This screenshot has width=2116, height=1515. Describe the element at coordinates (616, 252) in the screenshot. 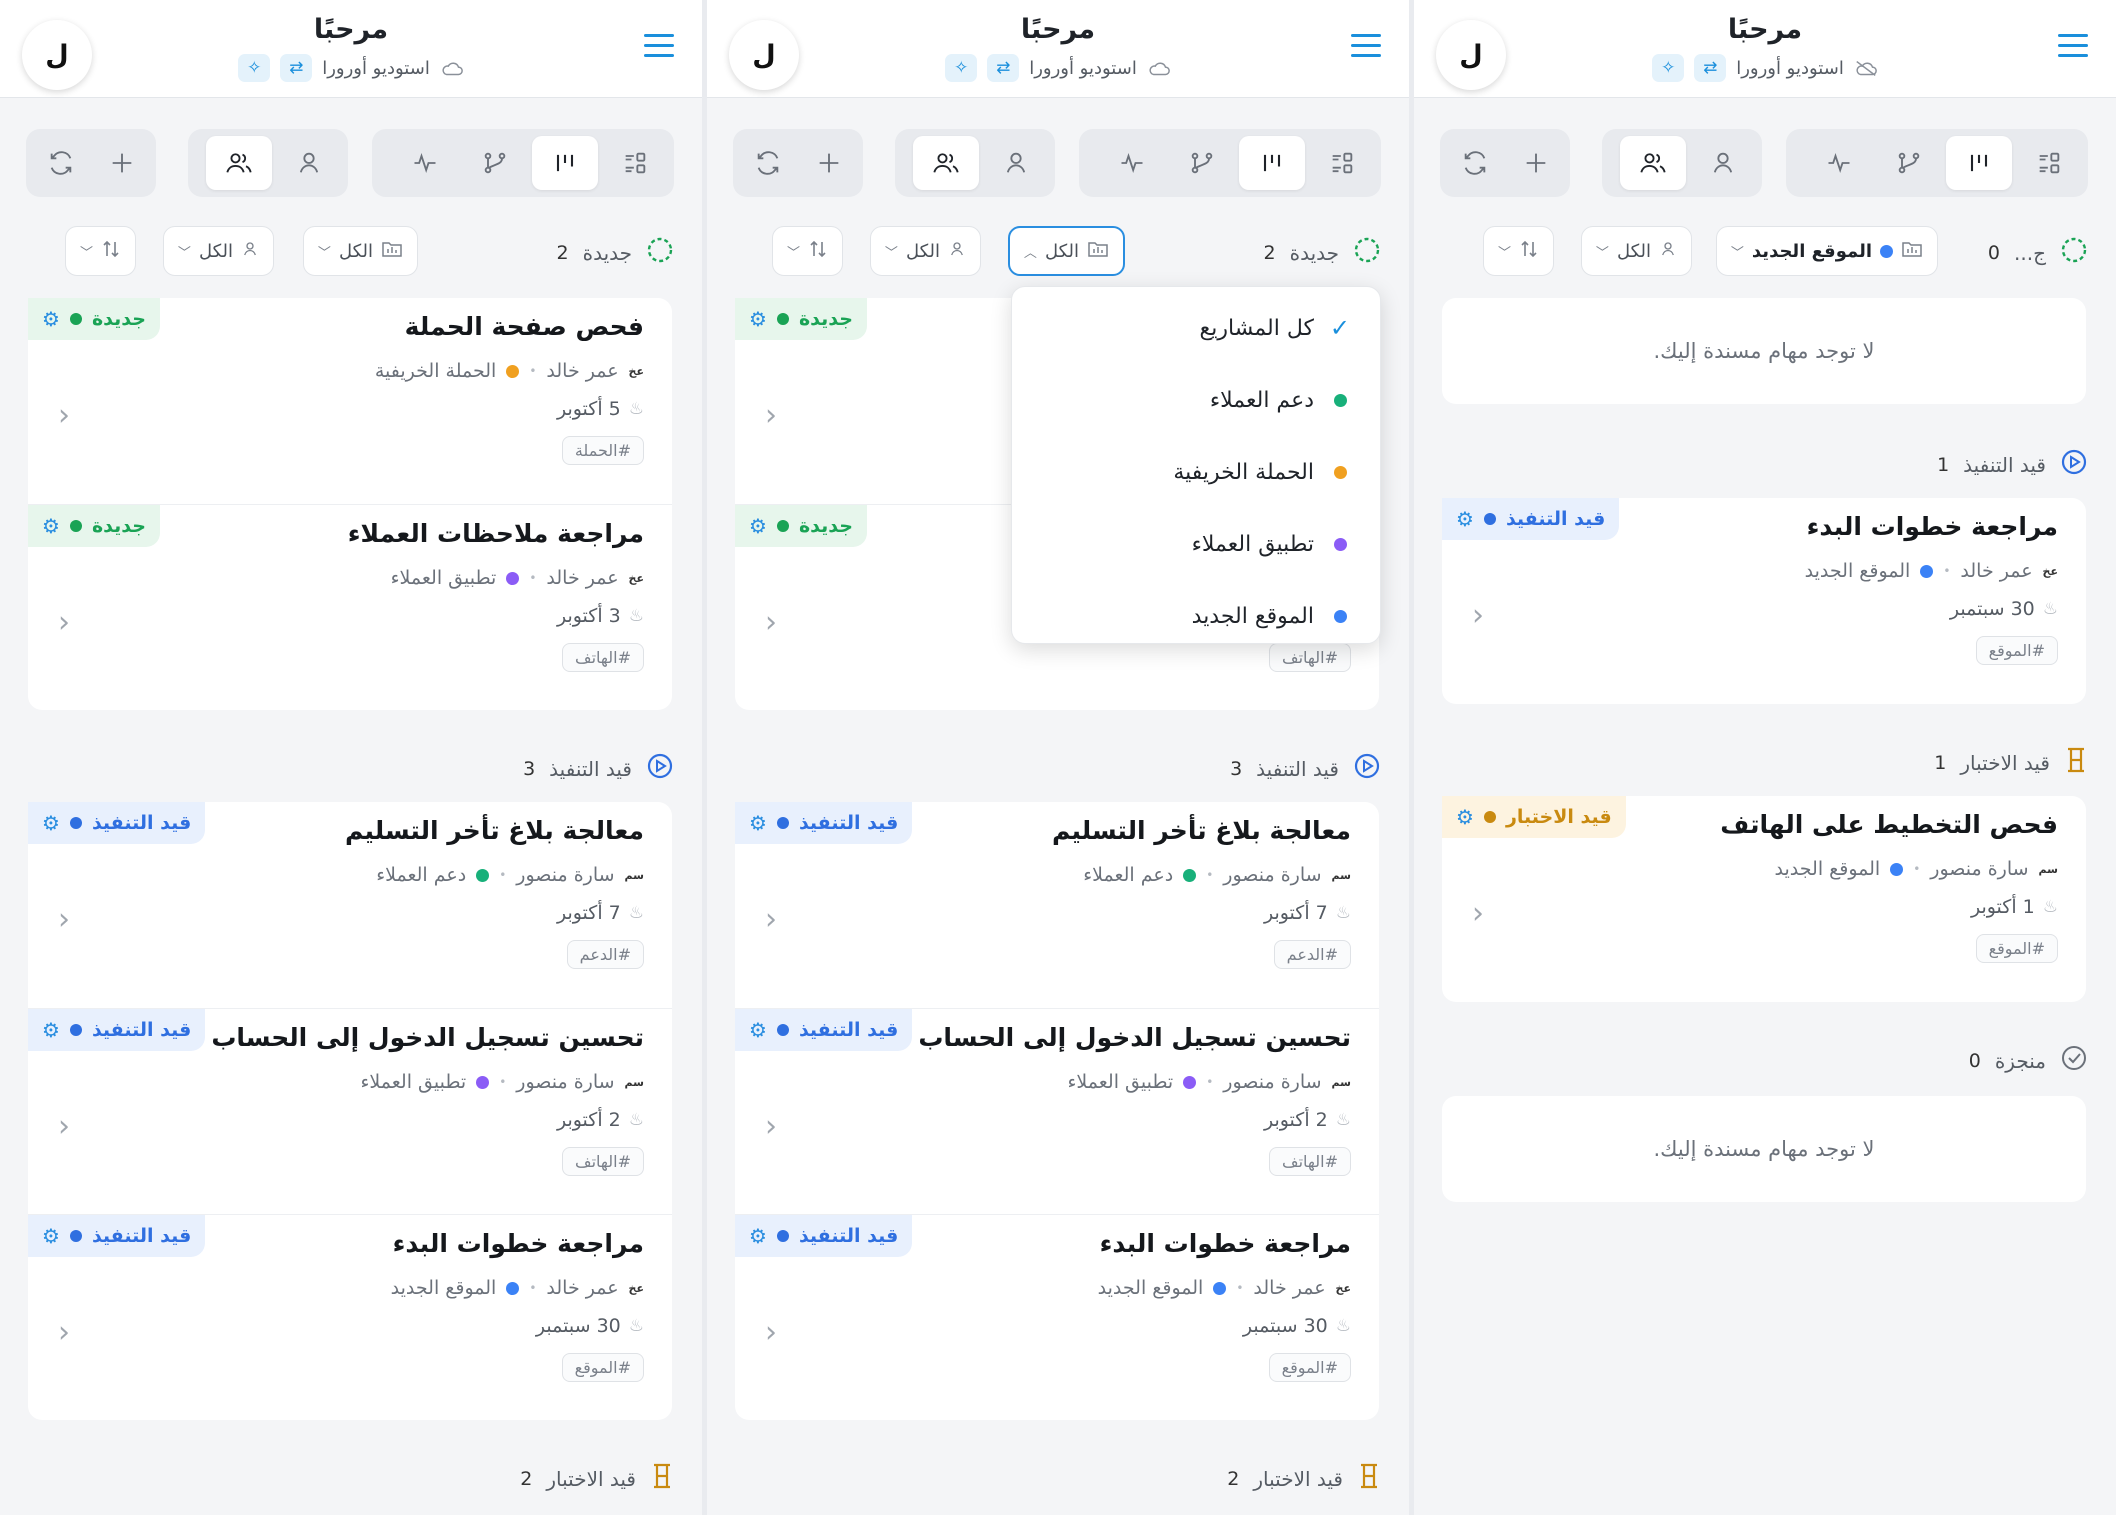

I see `section-new-header: جديدة 2` at that location.